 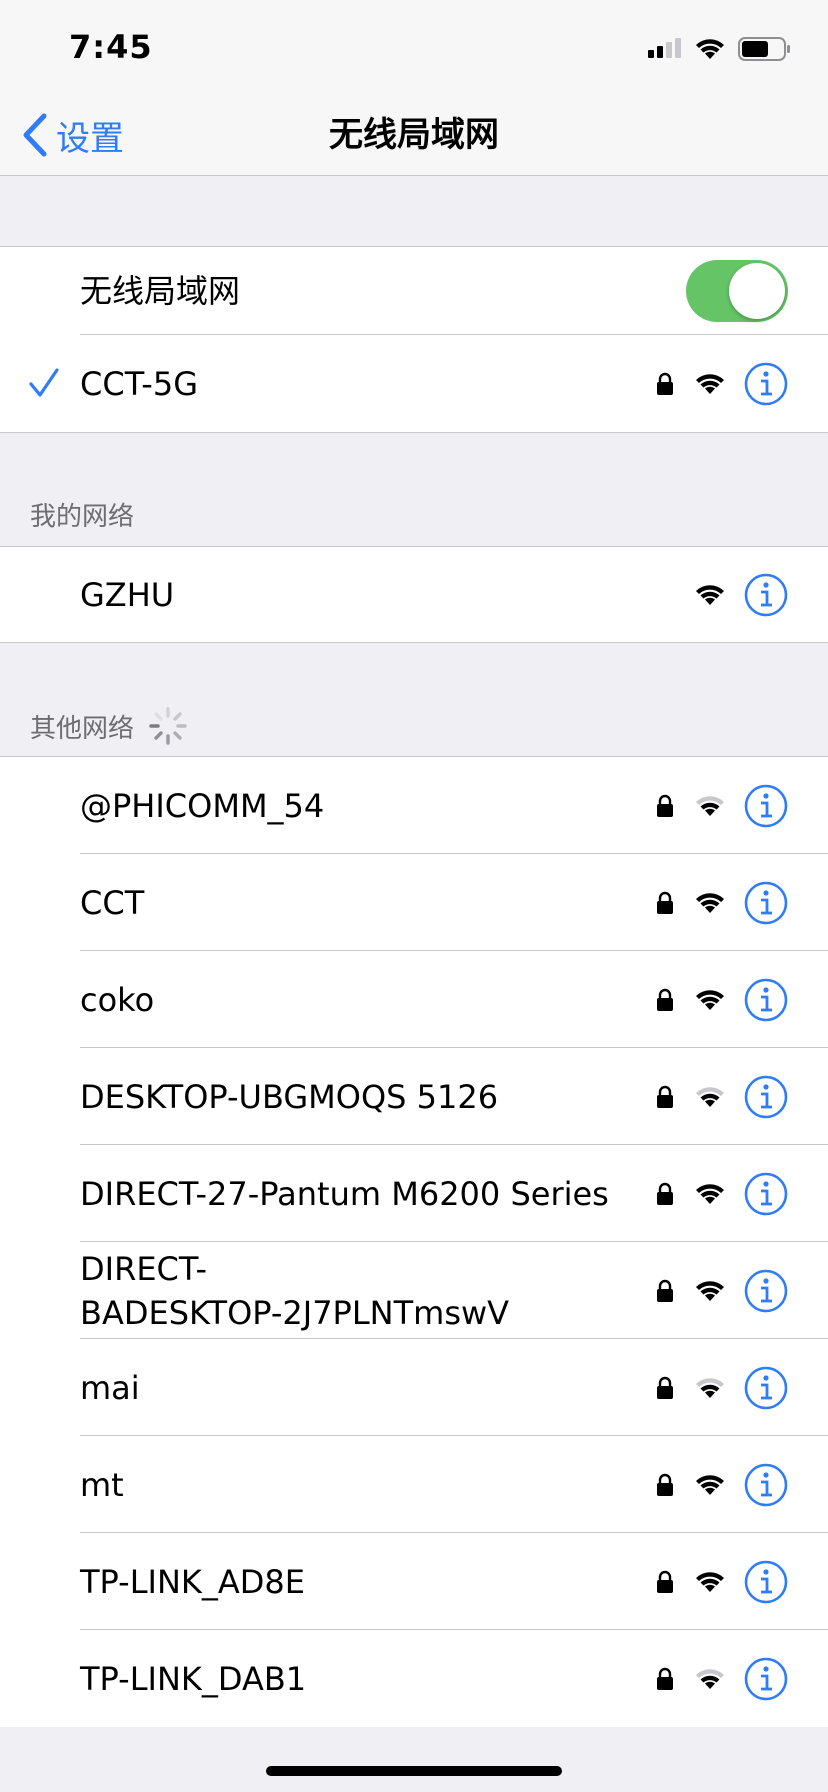 I want to click on connected-network-name: CCT-5G, so click(x=139, y=383).